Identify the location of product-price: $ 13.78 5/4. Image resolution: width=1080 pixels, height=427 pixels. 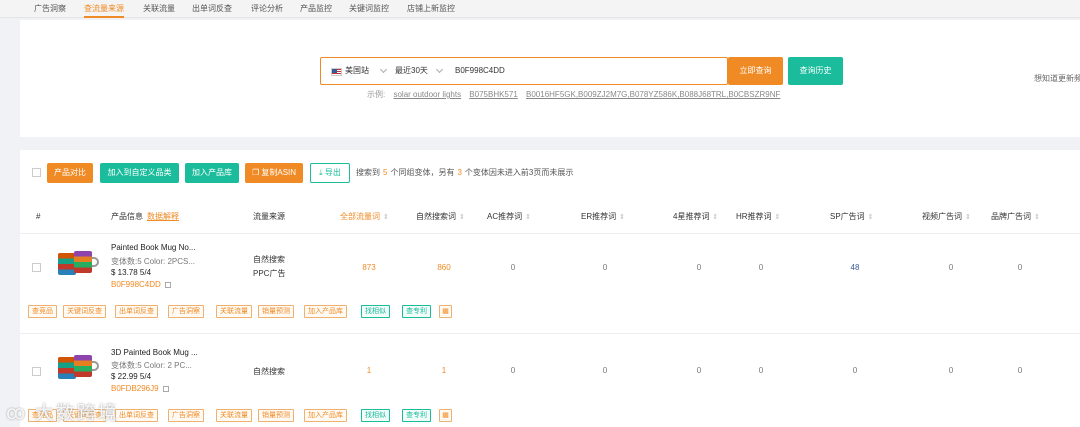
(131, 272).